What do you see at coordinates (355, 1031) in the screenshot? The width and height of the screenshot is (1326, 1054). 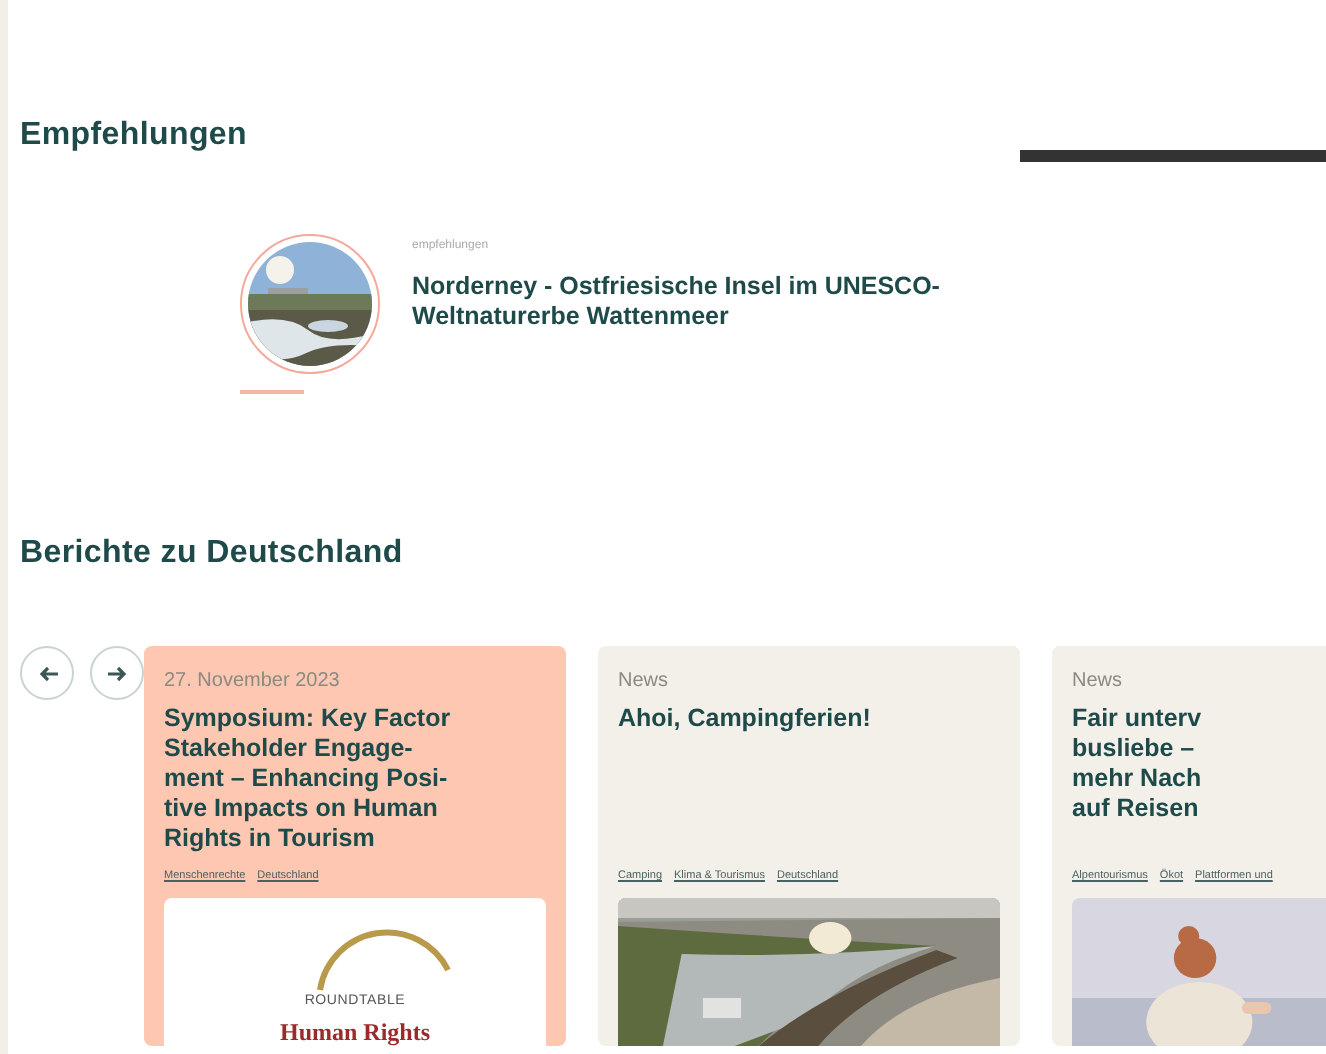 I see `logo-text: Human Rights` at bounding box center [355, 1031].